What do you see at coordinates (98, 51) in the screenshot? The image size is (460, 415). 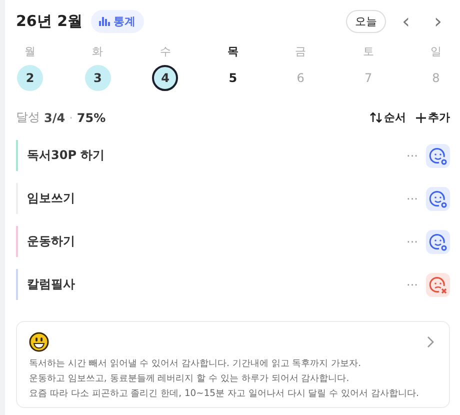 I see `weekday-label: 화` at bounding box center [98, 51].